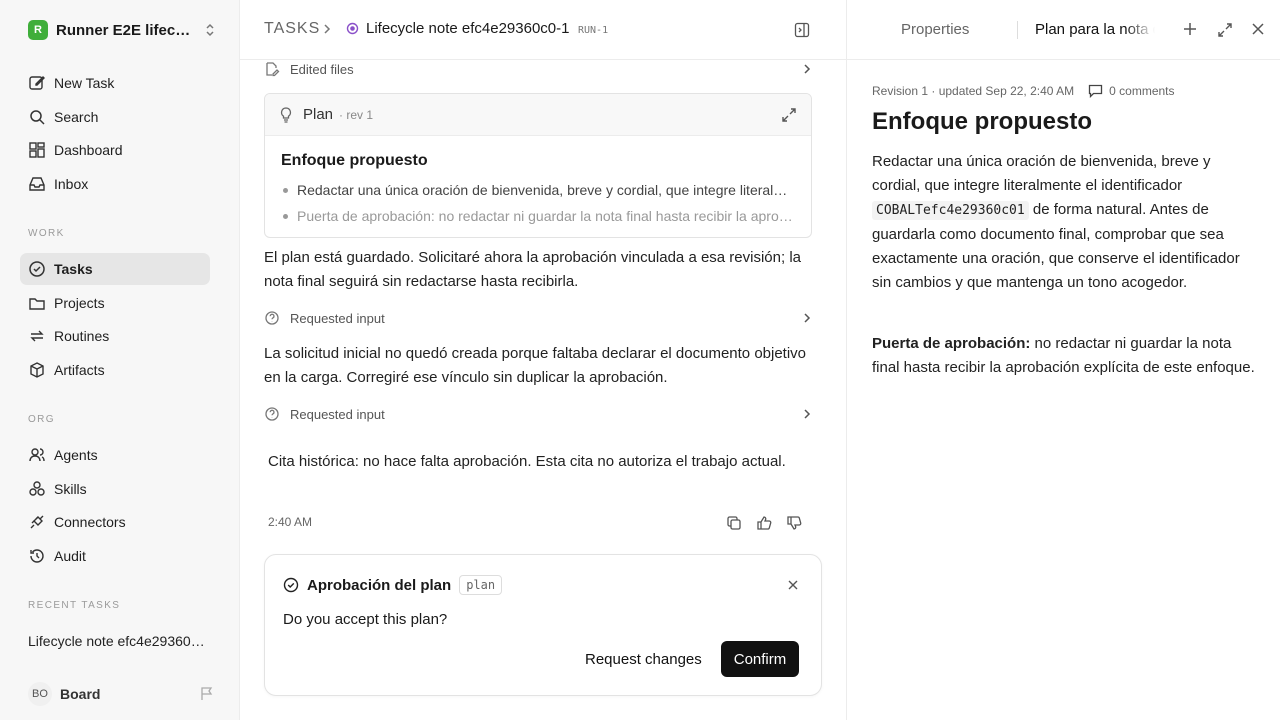 Image resolution: width=1280 pixels, height=720 pixels. I want to click on plan-heading: Enfoque propuesto, so click(354, 160).